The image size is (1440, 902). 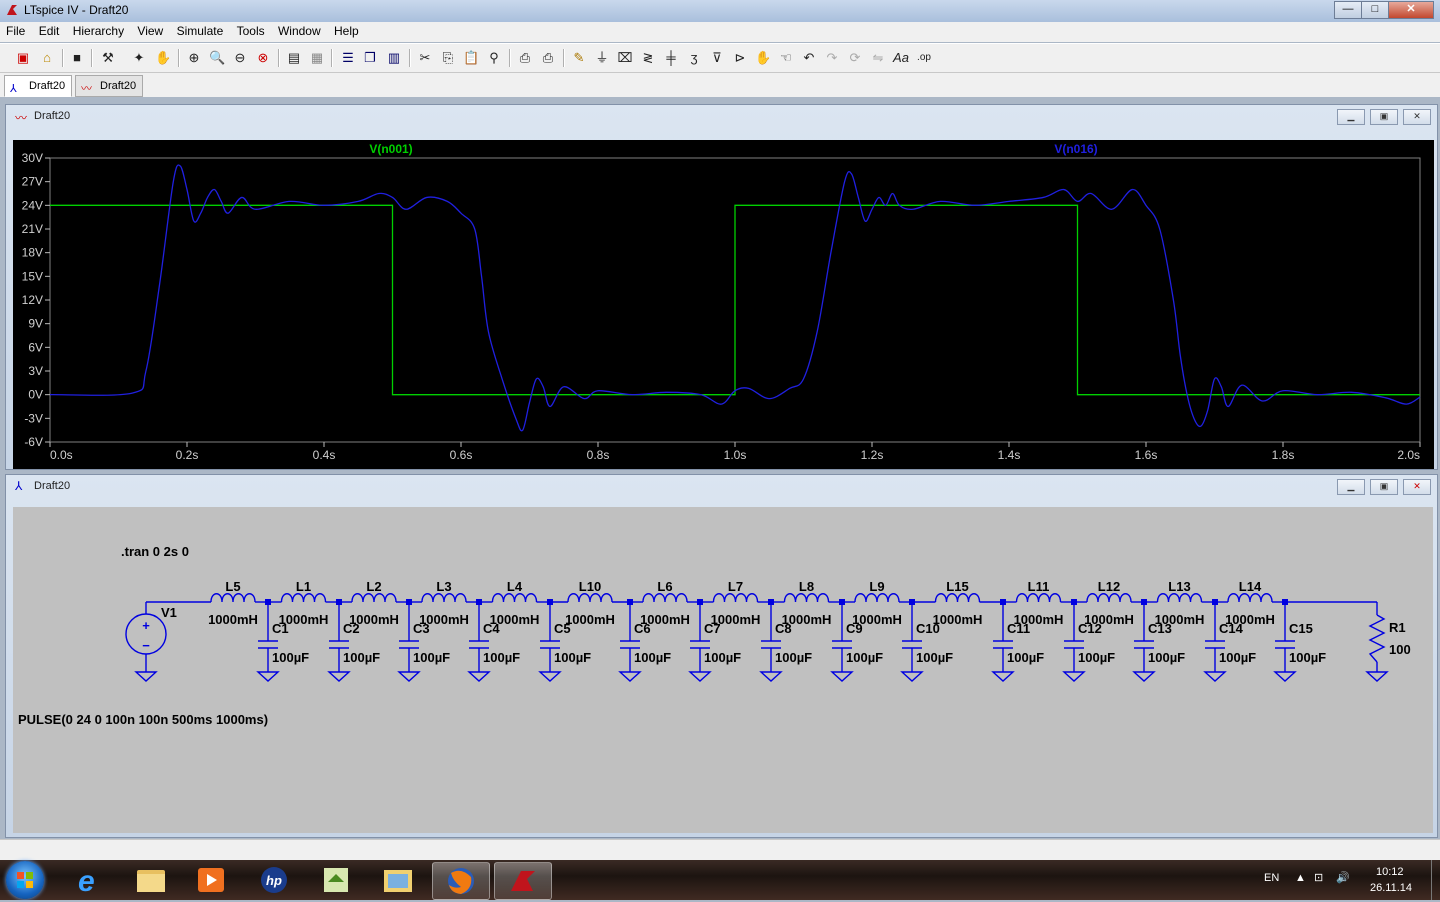 I want to click on schematic-window-title: Draft20, so click(x=52, y=486).